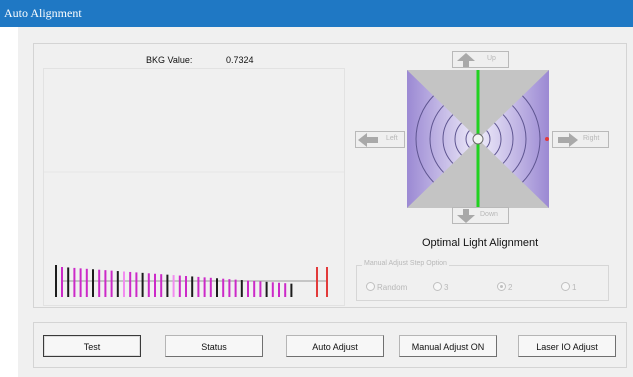 The width and height of the screenshot is (633, 377). Describe the element at coordinates (568, 140) in the screenshot. I see `arrow-right-icon` at that location.